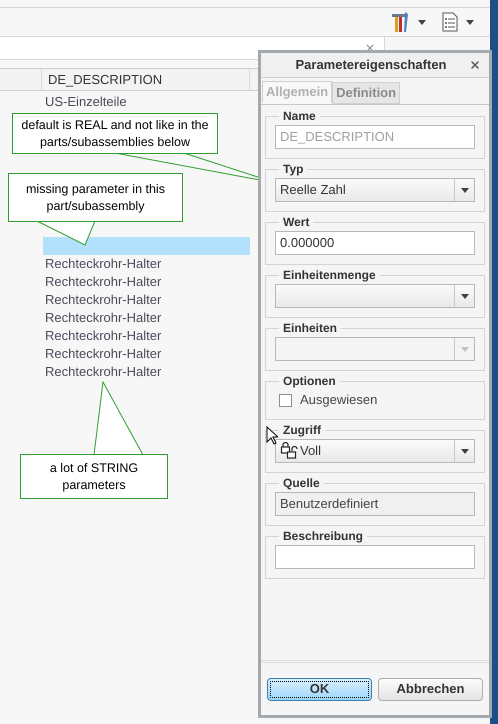 The height and width of the screenshot is (724, 498). I want to click on text-field: 0.000000, so click(375, 243).